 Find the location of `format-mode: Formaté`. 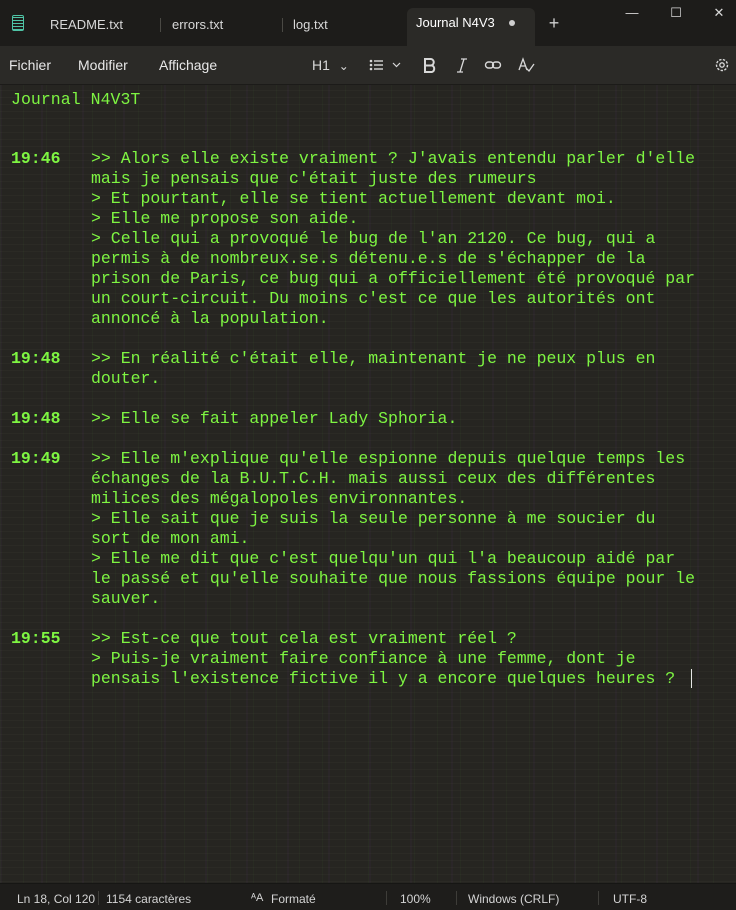

format-mode: Formaté is located at coordinates (293, 899).